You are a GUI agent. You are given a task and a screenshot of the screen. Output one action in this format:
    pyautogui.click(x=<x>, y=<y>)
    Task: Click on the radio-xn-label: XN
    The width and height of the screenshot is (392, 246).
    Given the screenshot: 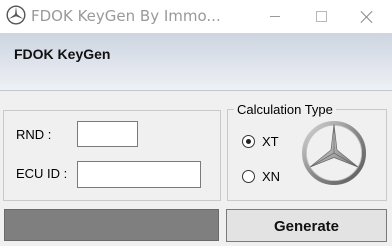 What is the action you would take?
    pyautogui.click(x=271, y=176)
    